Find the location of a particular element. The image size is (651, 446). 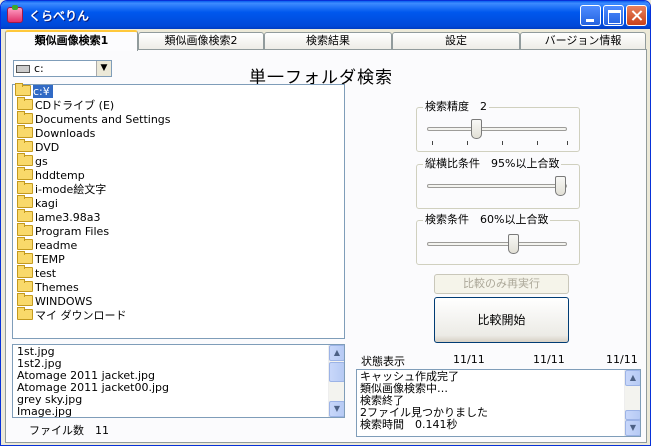

app-icon is located at coordinates (15, 14).